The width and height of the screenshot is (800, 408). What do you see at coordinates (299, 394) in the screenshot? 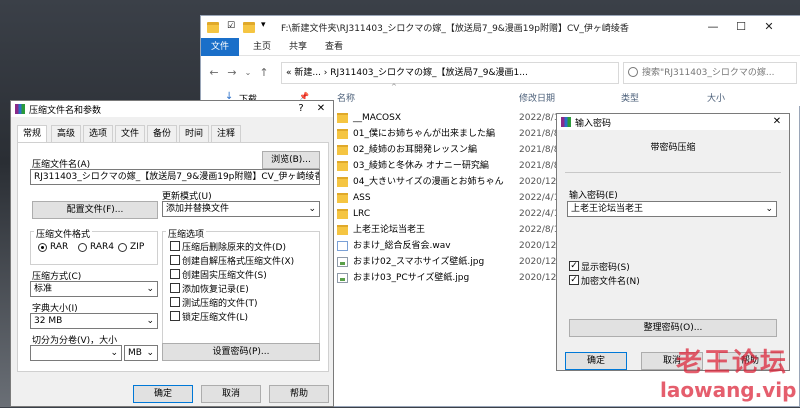
I see `help-button: 帮助` at bounding box center [299, 394].